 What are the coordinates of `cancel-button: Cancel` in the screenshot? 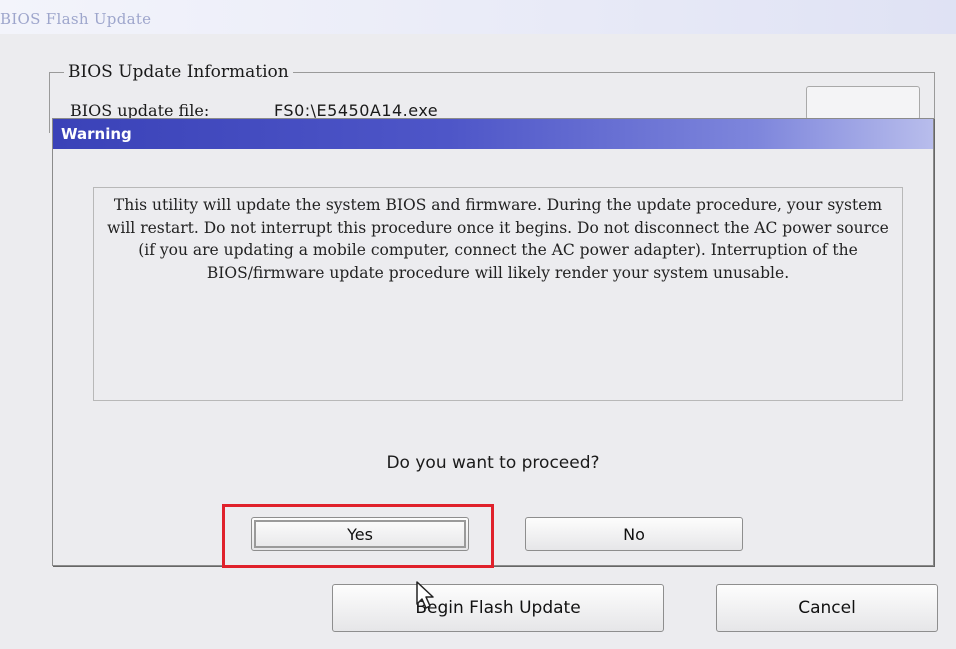 It's located at (827, 608).